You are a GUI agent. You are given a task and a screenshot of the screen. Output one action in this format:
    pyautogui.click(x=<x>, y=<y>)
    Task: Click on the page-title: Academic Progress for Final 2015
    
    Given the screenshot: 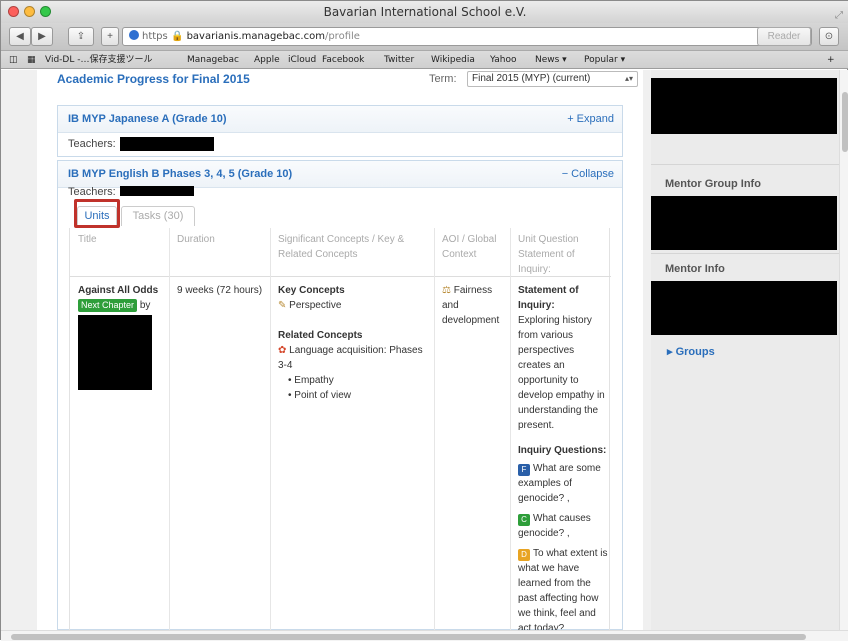 What is the action you would take?
    pyautogui.click(x=153, y=79)
    